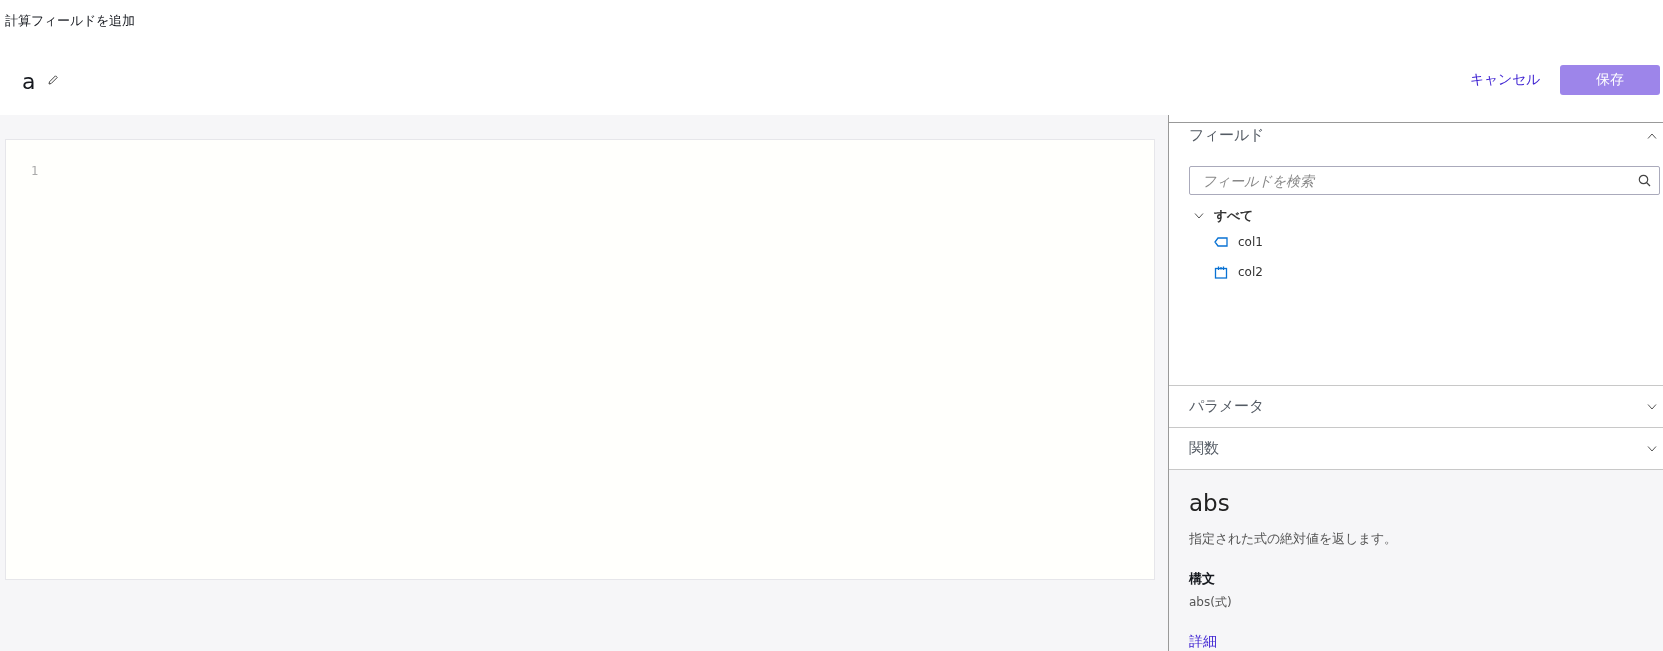 This screenshot has height=651, width=1663. I want to click on tree-group-label: すべて, so click(1233, 216).